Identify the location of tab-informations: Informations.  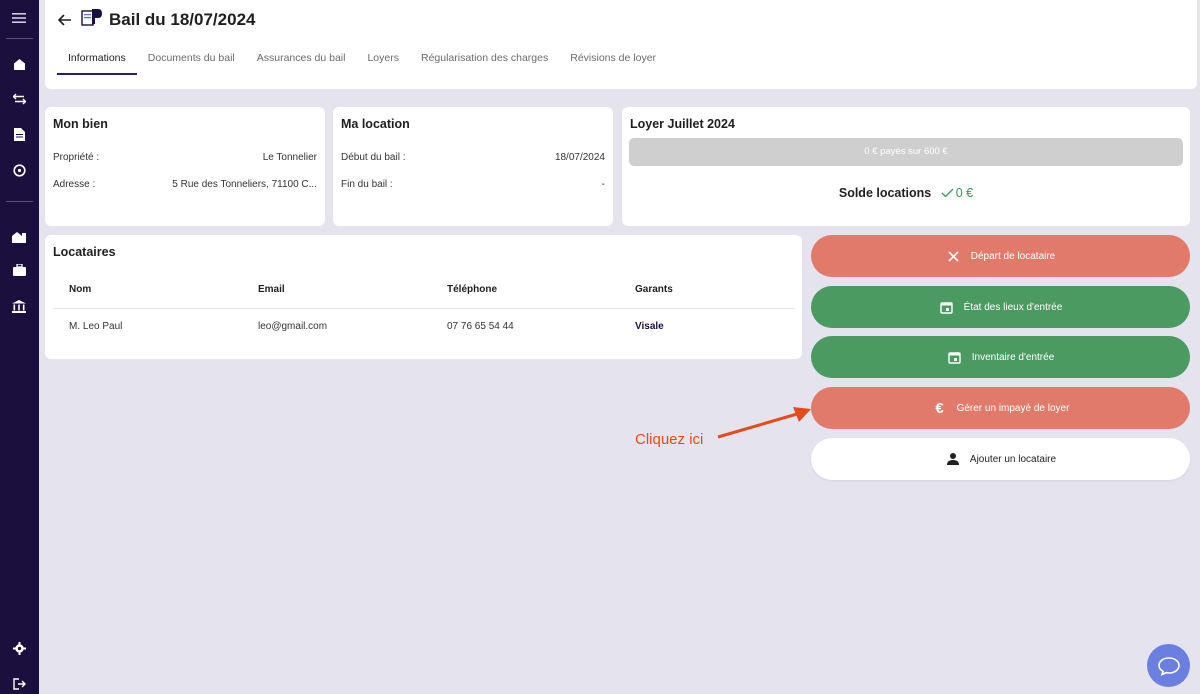
(97, 62).